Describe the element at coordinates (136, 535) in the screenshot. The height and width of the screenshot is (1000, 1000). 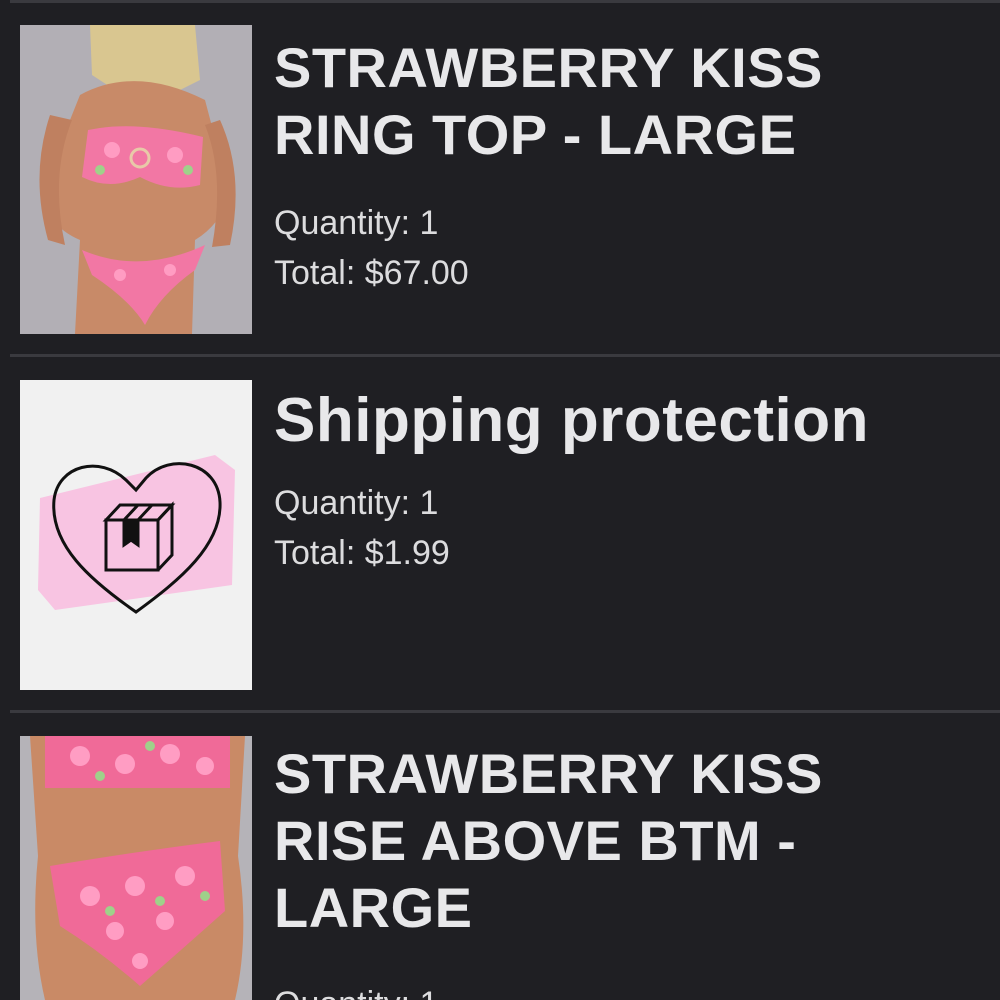
I see `product-image-shipping-protection` at that location.